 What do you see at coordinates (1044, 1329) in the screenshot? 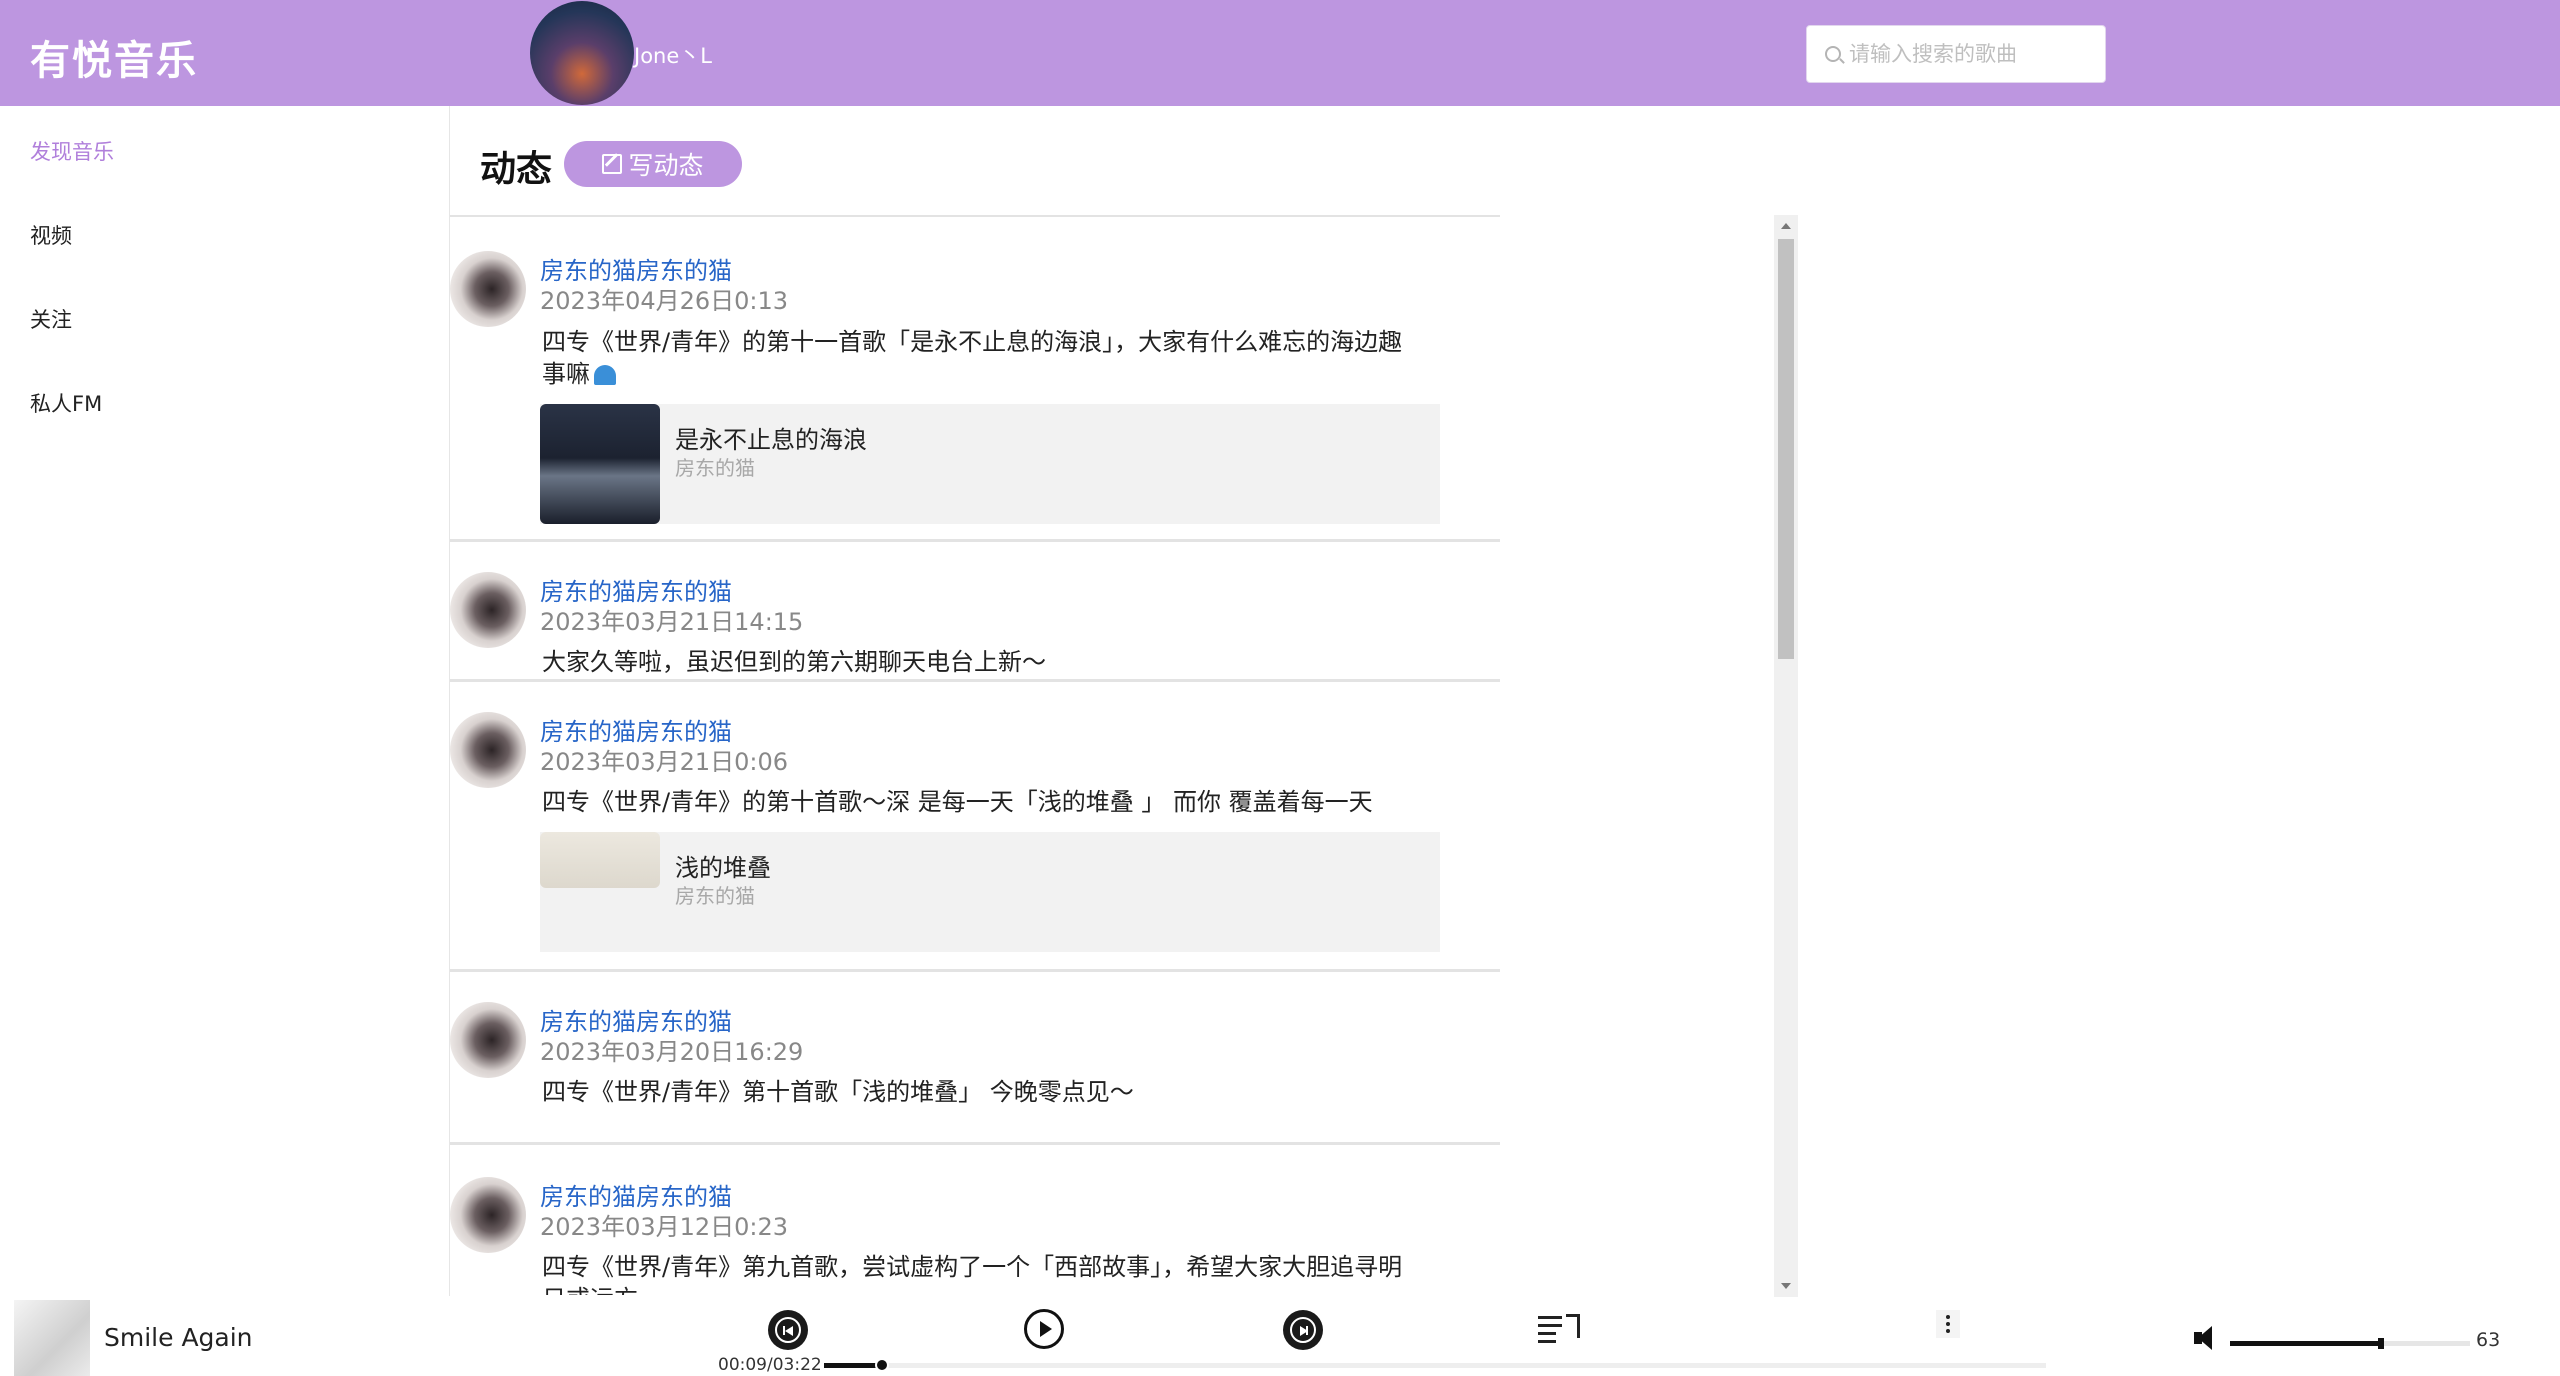
I see `play-button` at bounding box center [1044, 1329].